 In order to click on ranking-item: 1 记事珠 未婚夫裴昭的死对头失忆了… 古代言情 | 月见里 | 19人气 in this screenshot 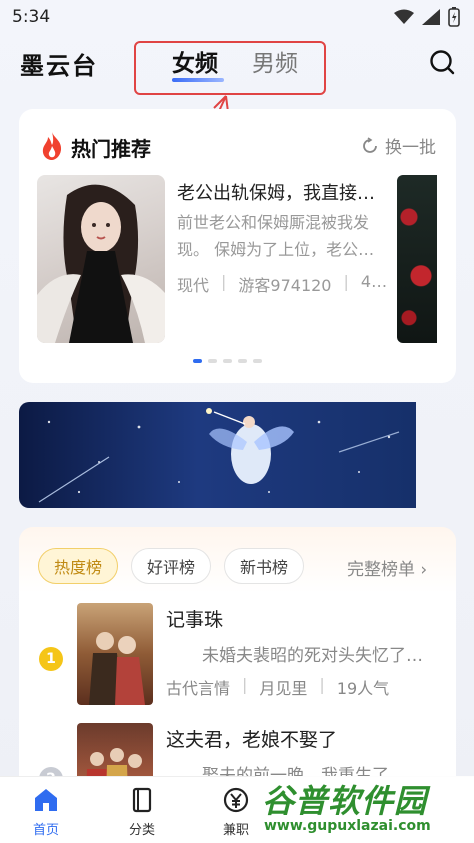, I will do `click(237, 658)`.